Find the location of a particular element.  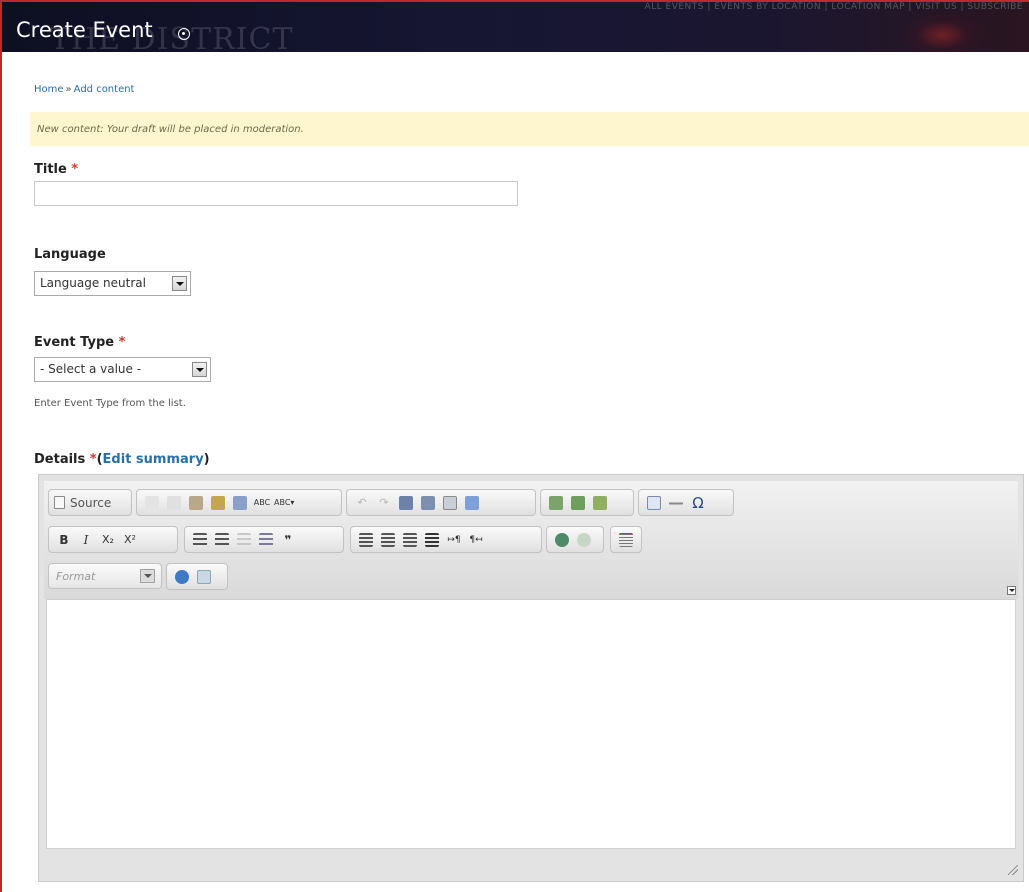

media-button is located at coordinates (600, 503).